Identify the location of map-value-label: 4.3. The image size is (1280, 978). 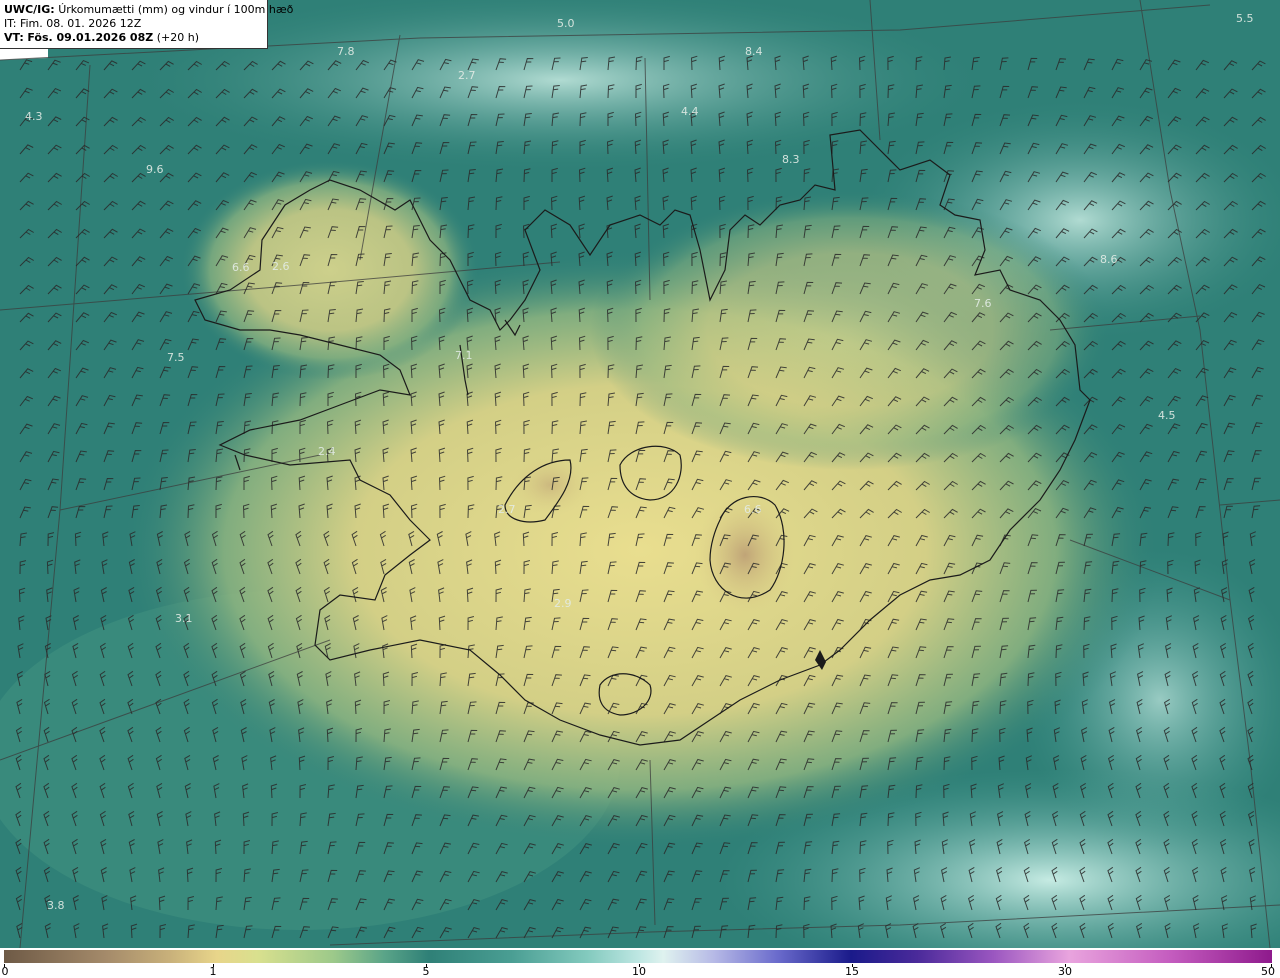
(34, 116).